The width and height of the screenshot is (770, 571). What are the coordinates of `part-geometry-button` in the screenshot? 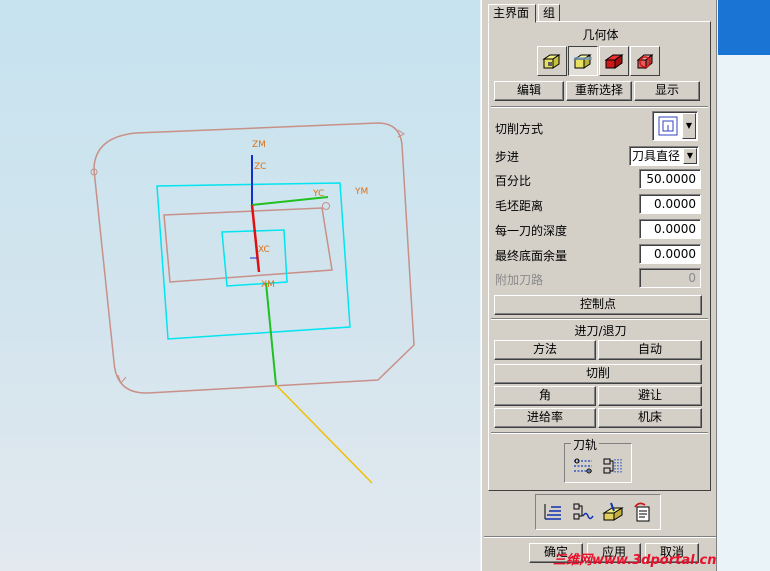 It's located at (552, 61).